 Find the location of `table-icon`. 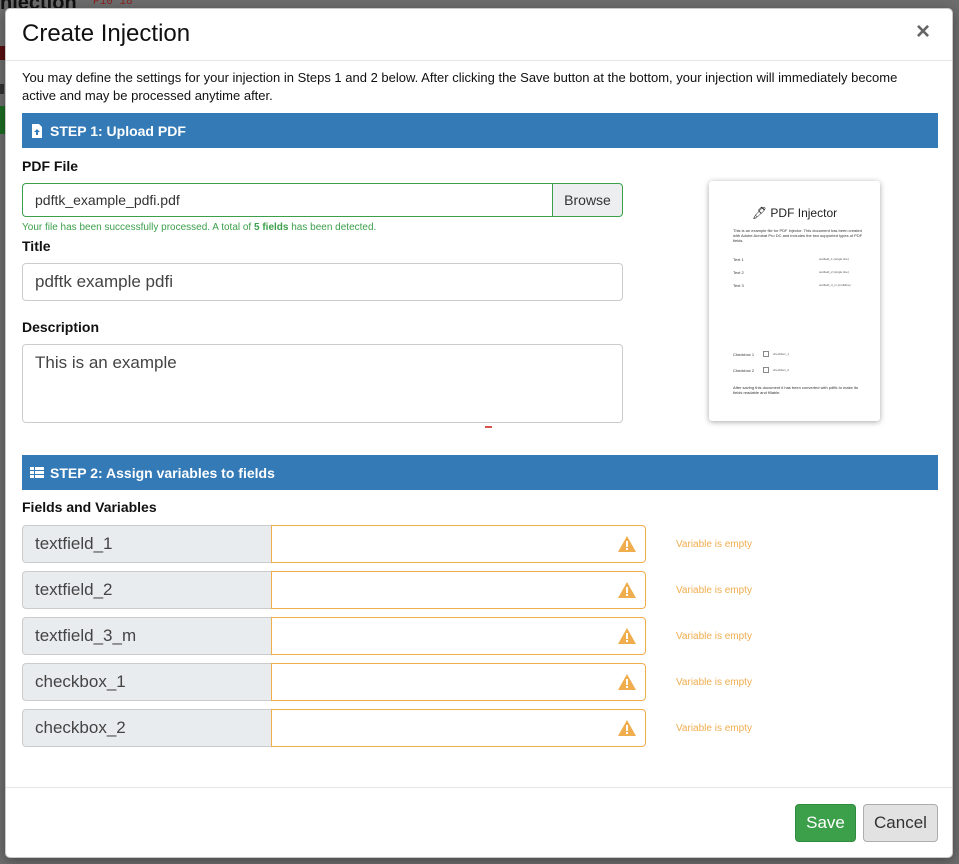

table-icon is located at coordinates (37, 472).